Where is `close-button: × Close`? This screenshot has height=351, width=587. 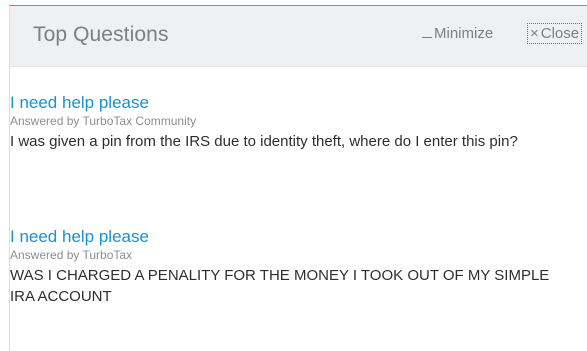 close-button: × Close is located at coordinates (555, 33).